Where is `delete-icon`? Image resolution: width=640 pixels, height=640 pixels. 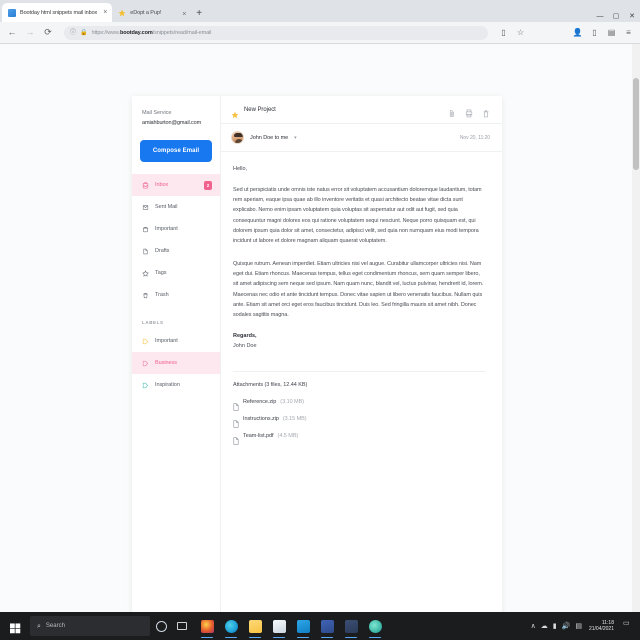
delete-icon is located at coordinates (486, 111).